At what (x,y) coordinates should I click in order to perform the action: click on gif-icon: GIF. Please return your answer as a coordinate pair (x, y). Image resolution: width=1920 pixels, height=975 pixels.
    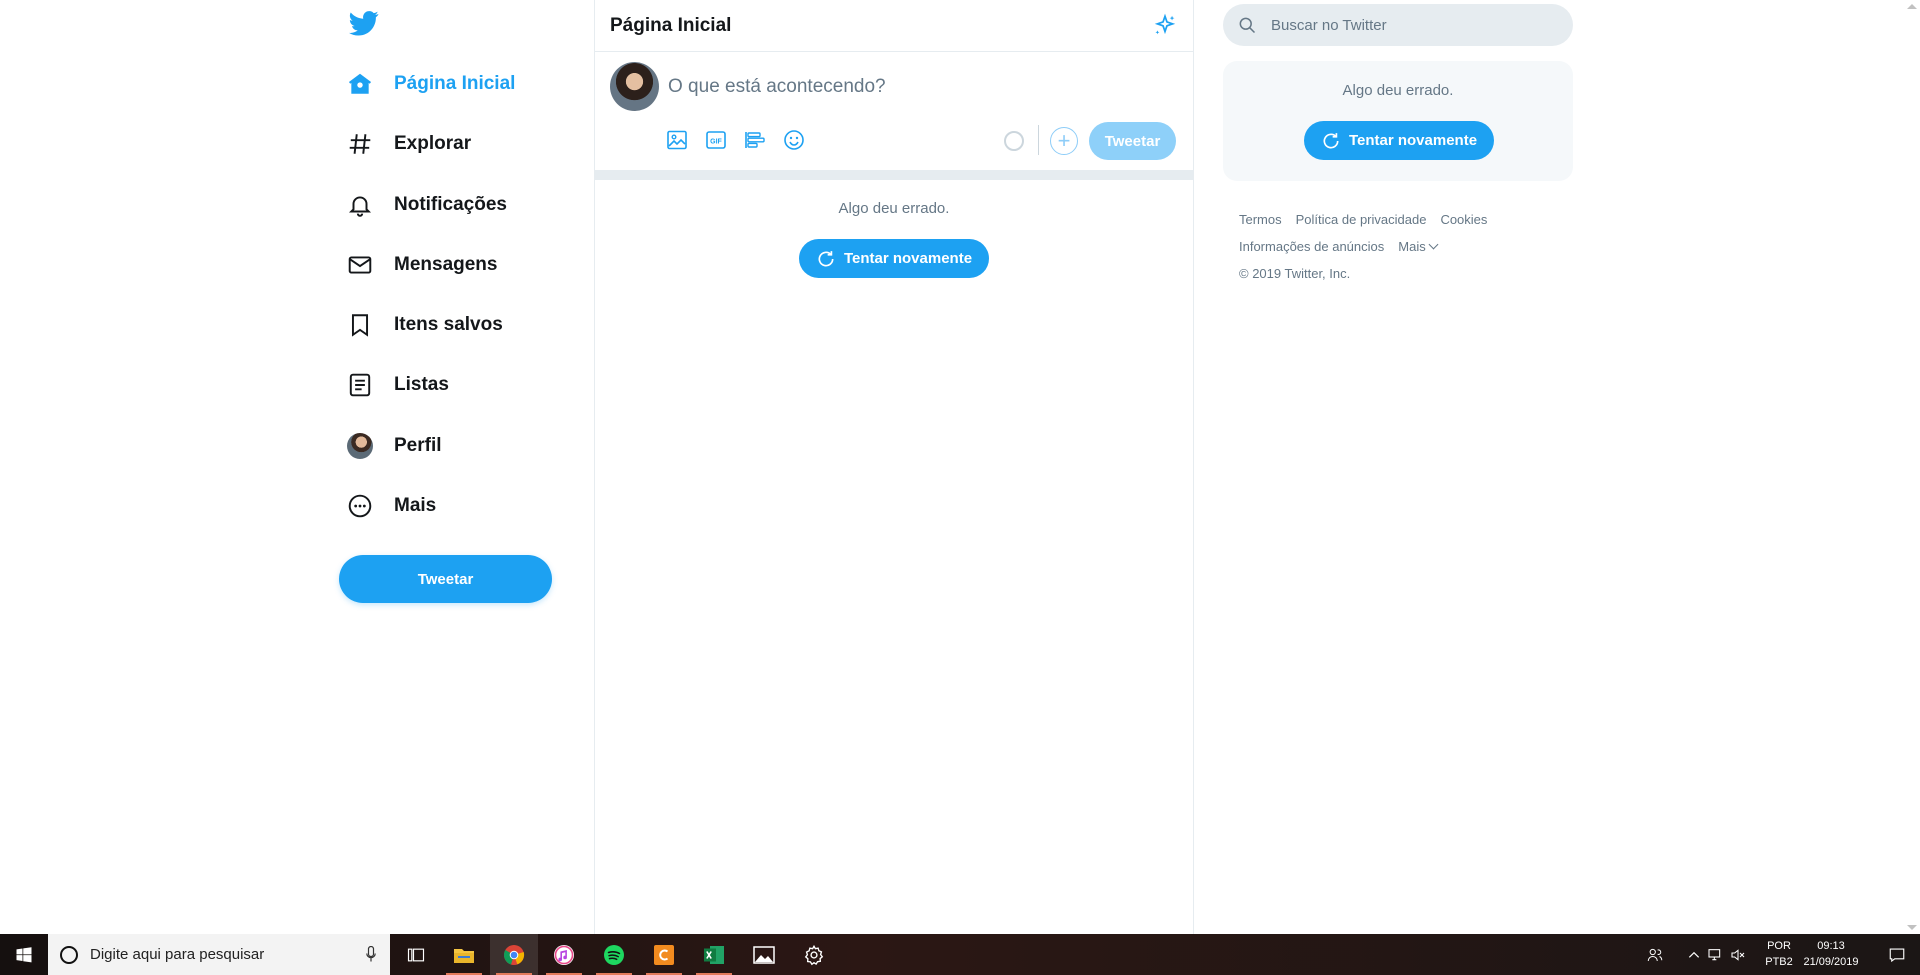
    Looking at the image, I should click on (716, 140).